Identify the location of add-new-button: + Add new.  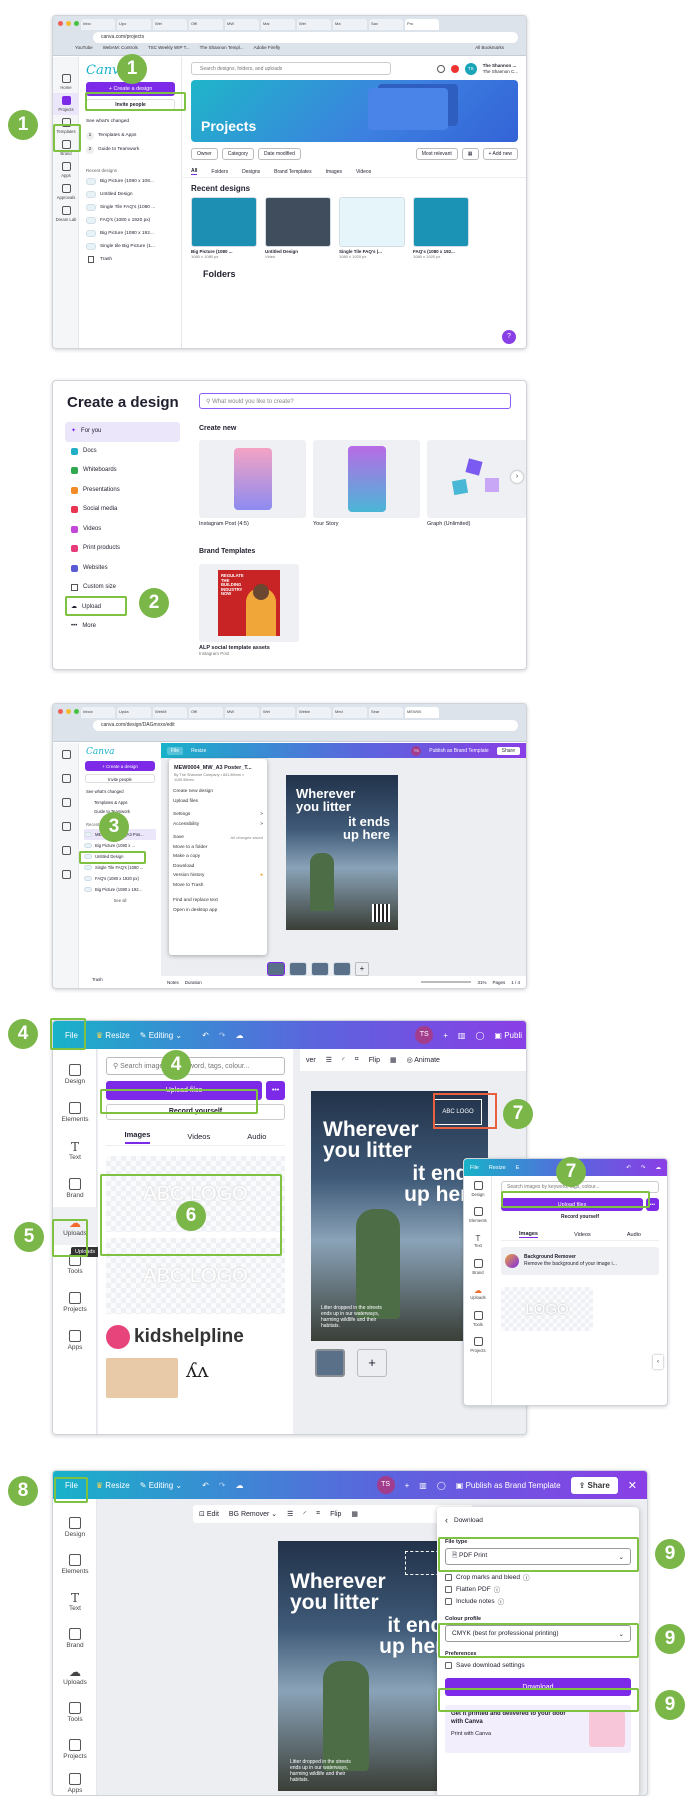
(500, 154).